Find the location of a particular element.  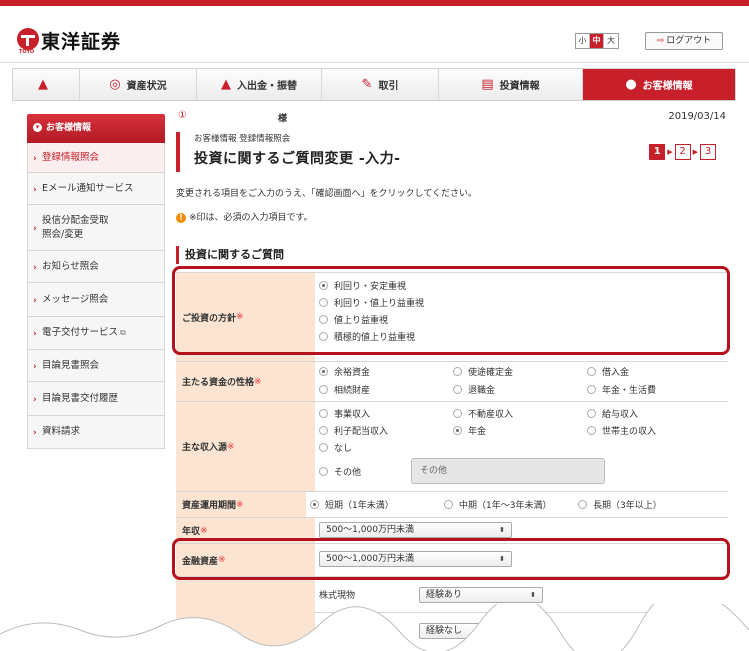

sidebar-item-document-request: › 資料請求 is located at coordinates (96, 432).